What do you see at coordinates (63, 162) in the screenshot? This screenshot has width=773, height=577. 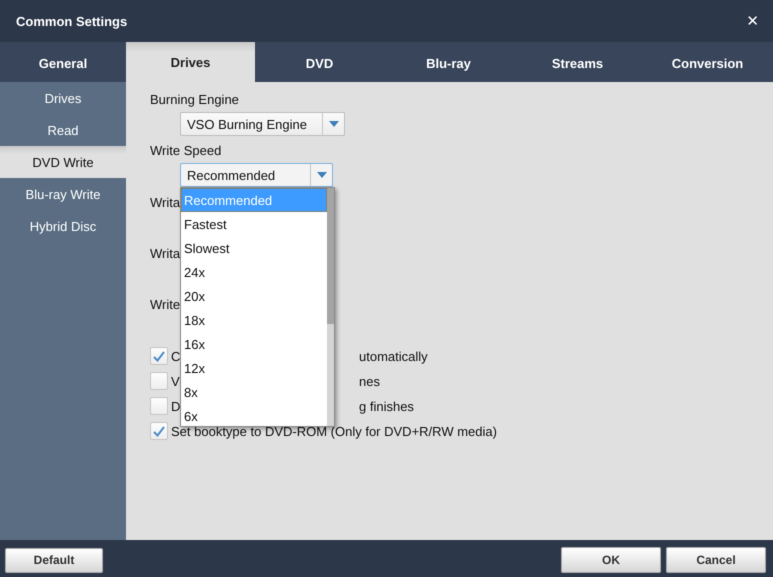 I see `sidebar-item: DVD Write` at bounding box center [63, 162].